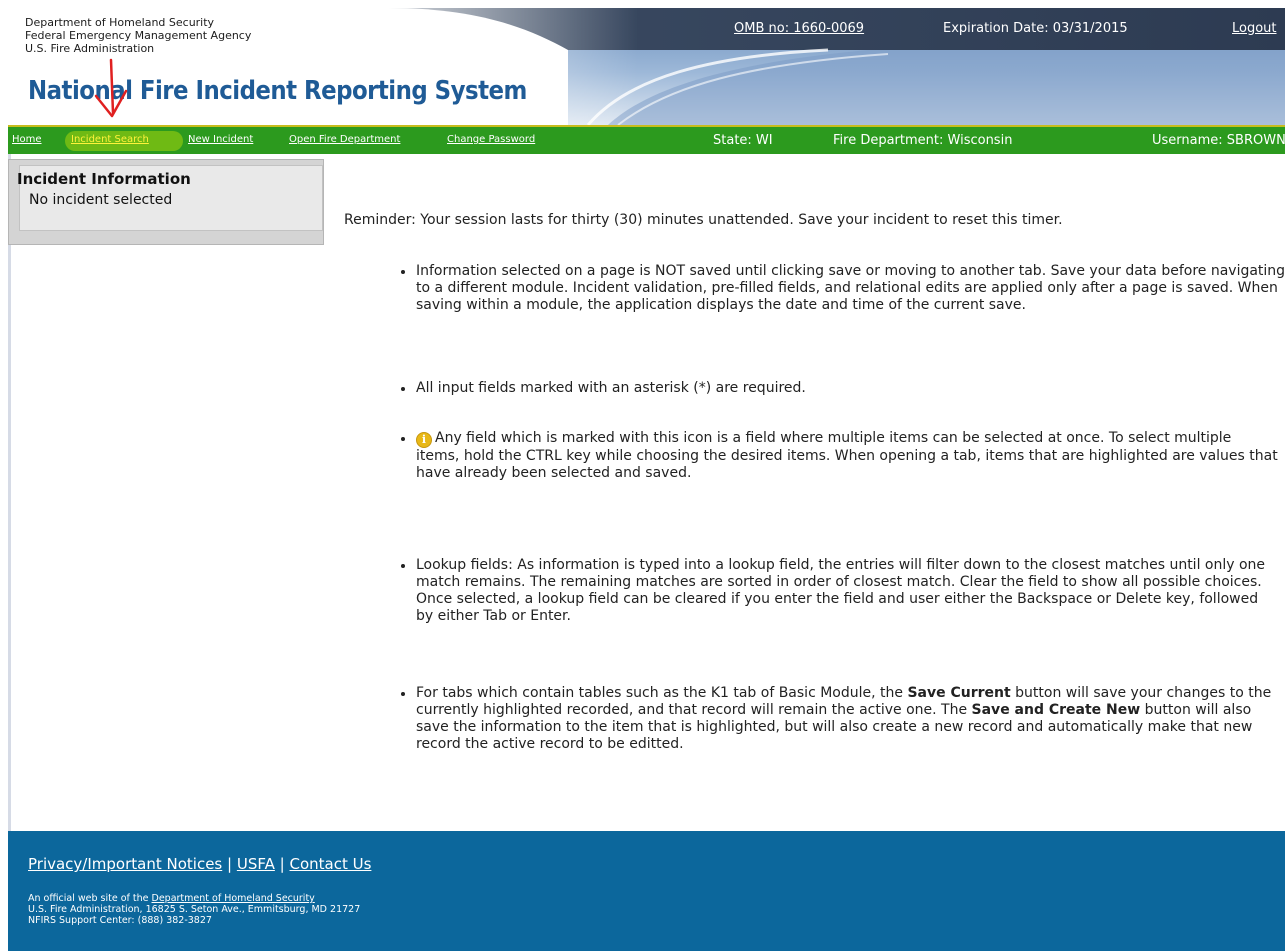  Describe the element at coordinates (331, 864) in the screenshot. I see `footer-link-contact-us: Contact Us` at that location.